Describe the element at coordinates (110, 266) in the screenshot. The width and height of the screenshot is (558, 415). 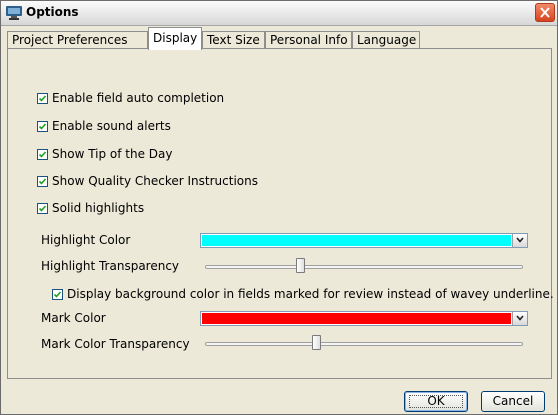
I see `highlight-transparency-label: Highlight Transparency` at that location.